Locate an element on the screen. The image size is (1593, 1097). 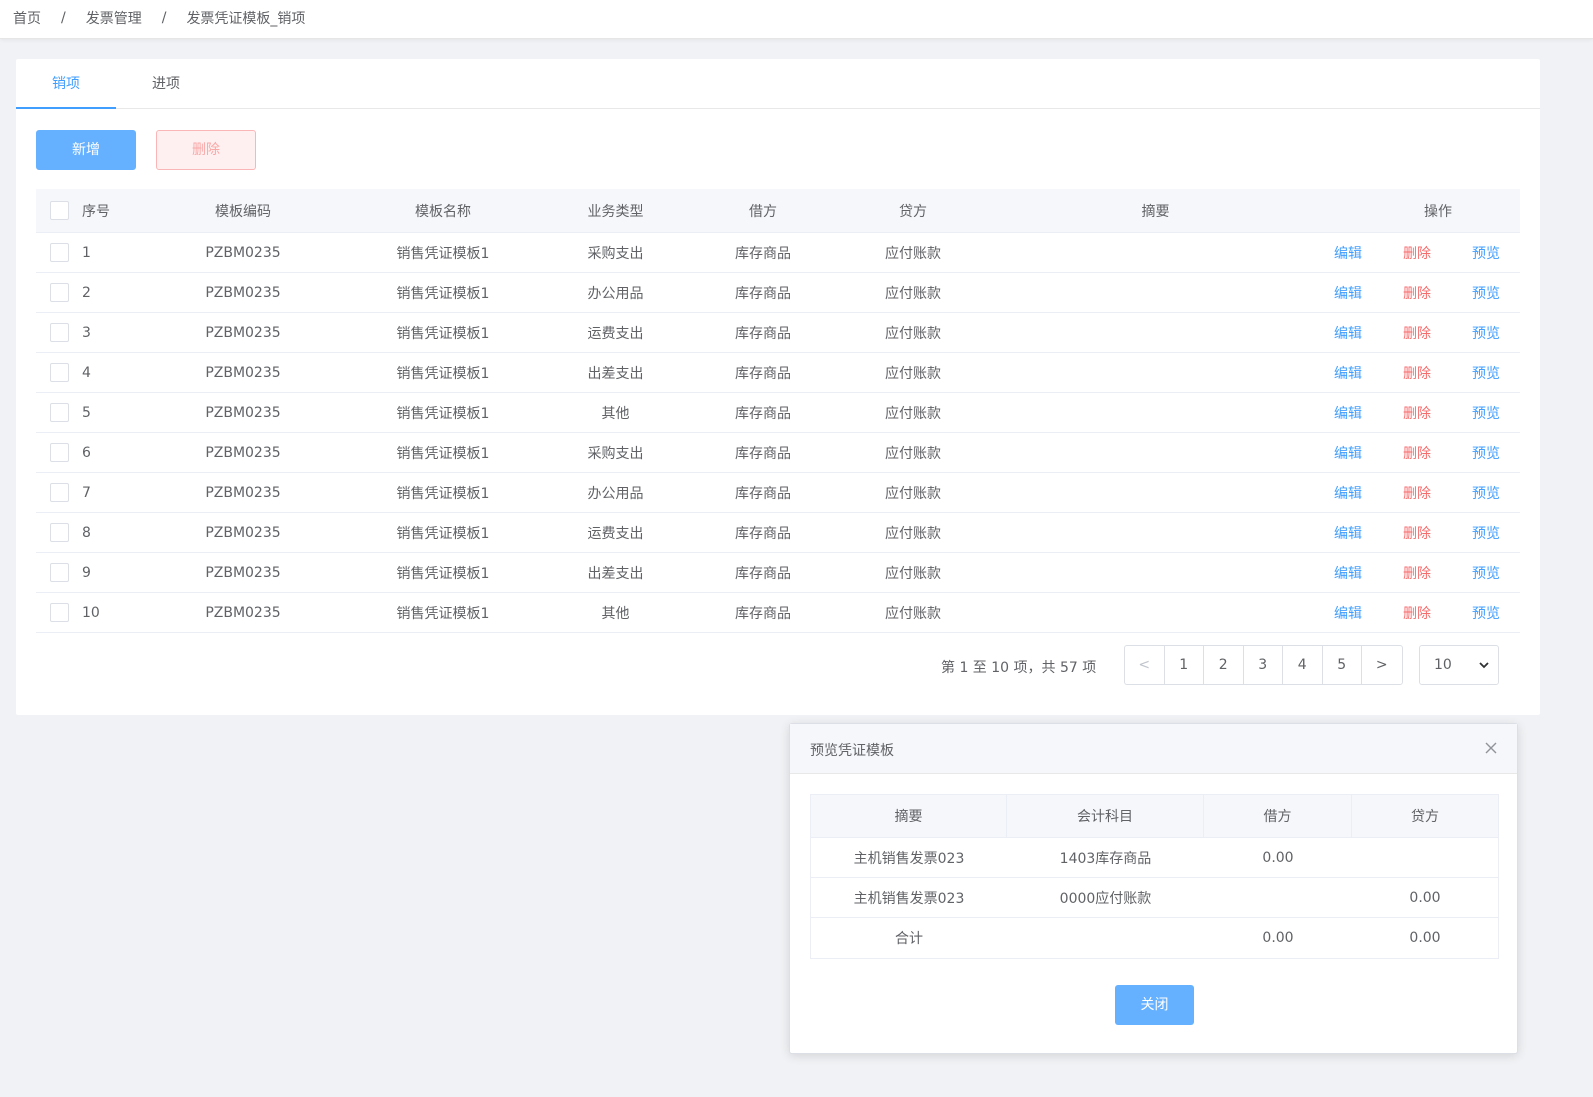
voucher-debit: 0.00 is located at coordinates (1278, 857).